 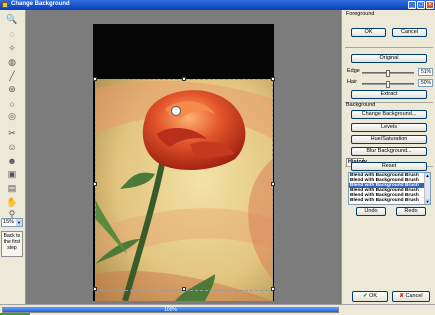 I want to click on line-tool-icon: ╱, so click(x=12, y=76).